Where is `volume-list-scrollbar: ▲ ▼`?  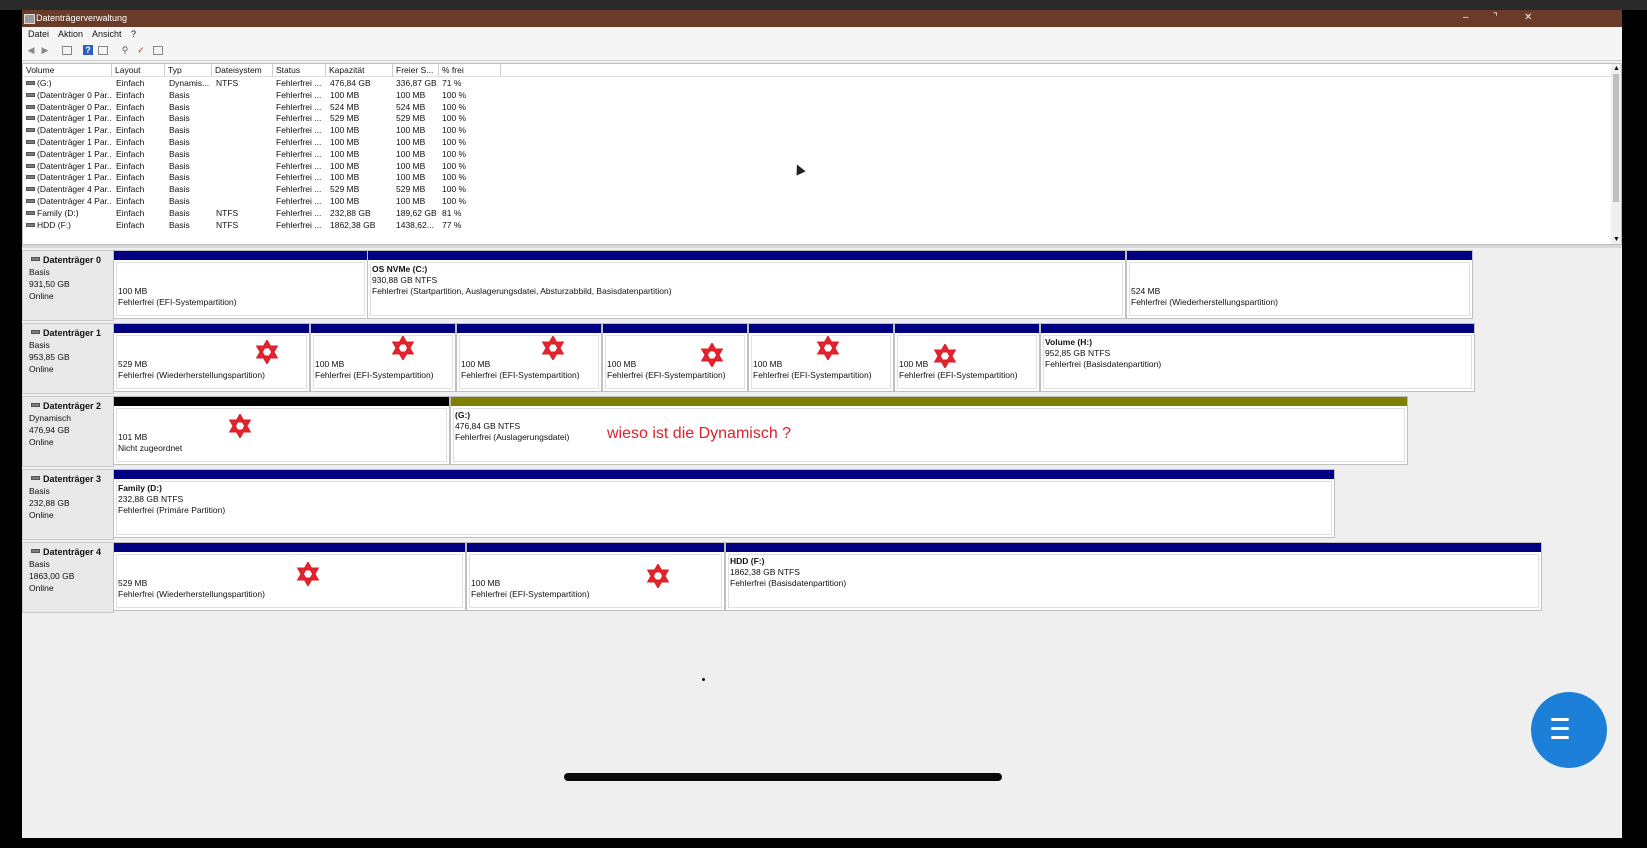 volume-list-scrollbar: ▲ ▼ is located at coordinates (1616, 154).